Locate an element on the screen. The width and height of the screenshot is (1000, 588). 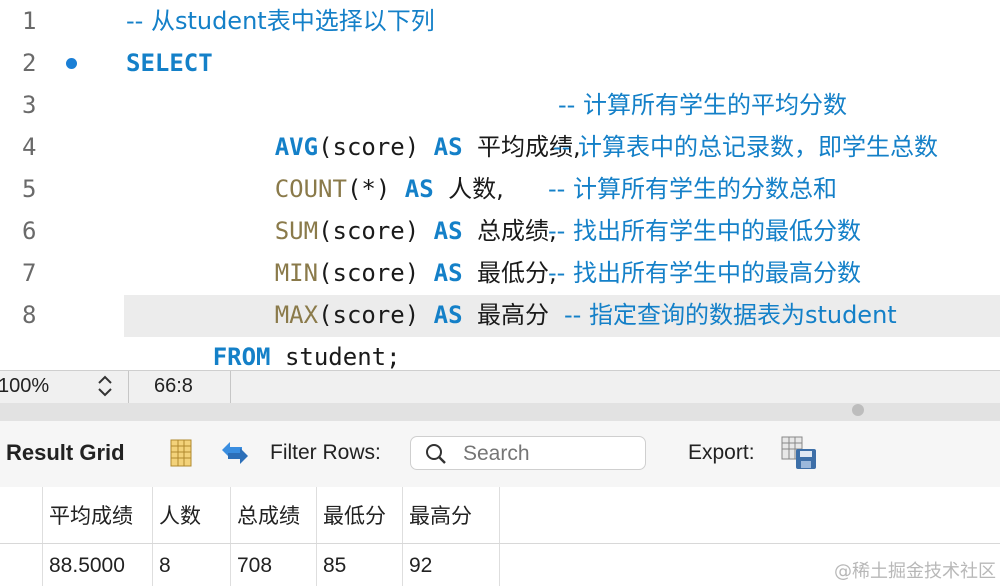
code-line-6: 6 MIN(score) AS 最低分, -- 找出所有学生中的最低分数 is located at coordinates (500, 248).